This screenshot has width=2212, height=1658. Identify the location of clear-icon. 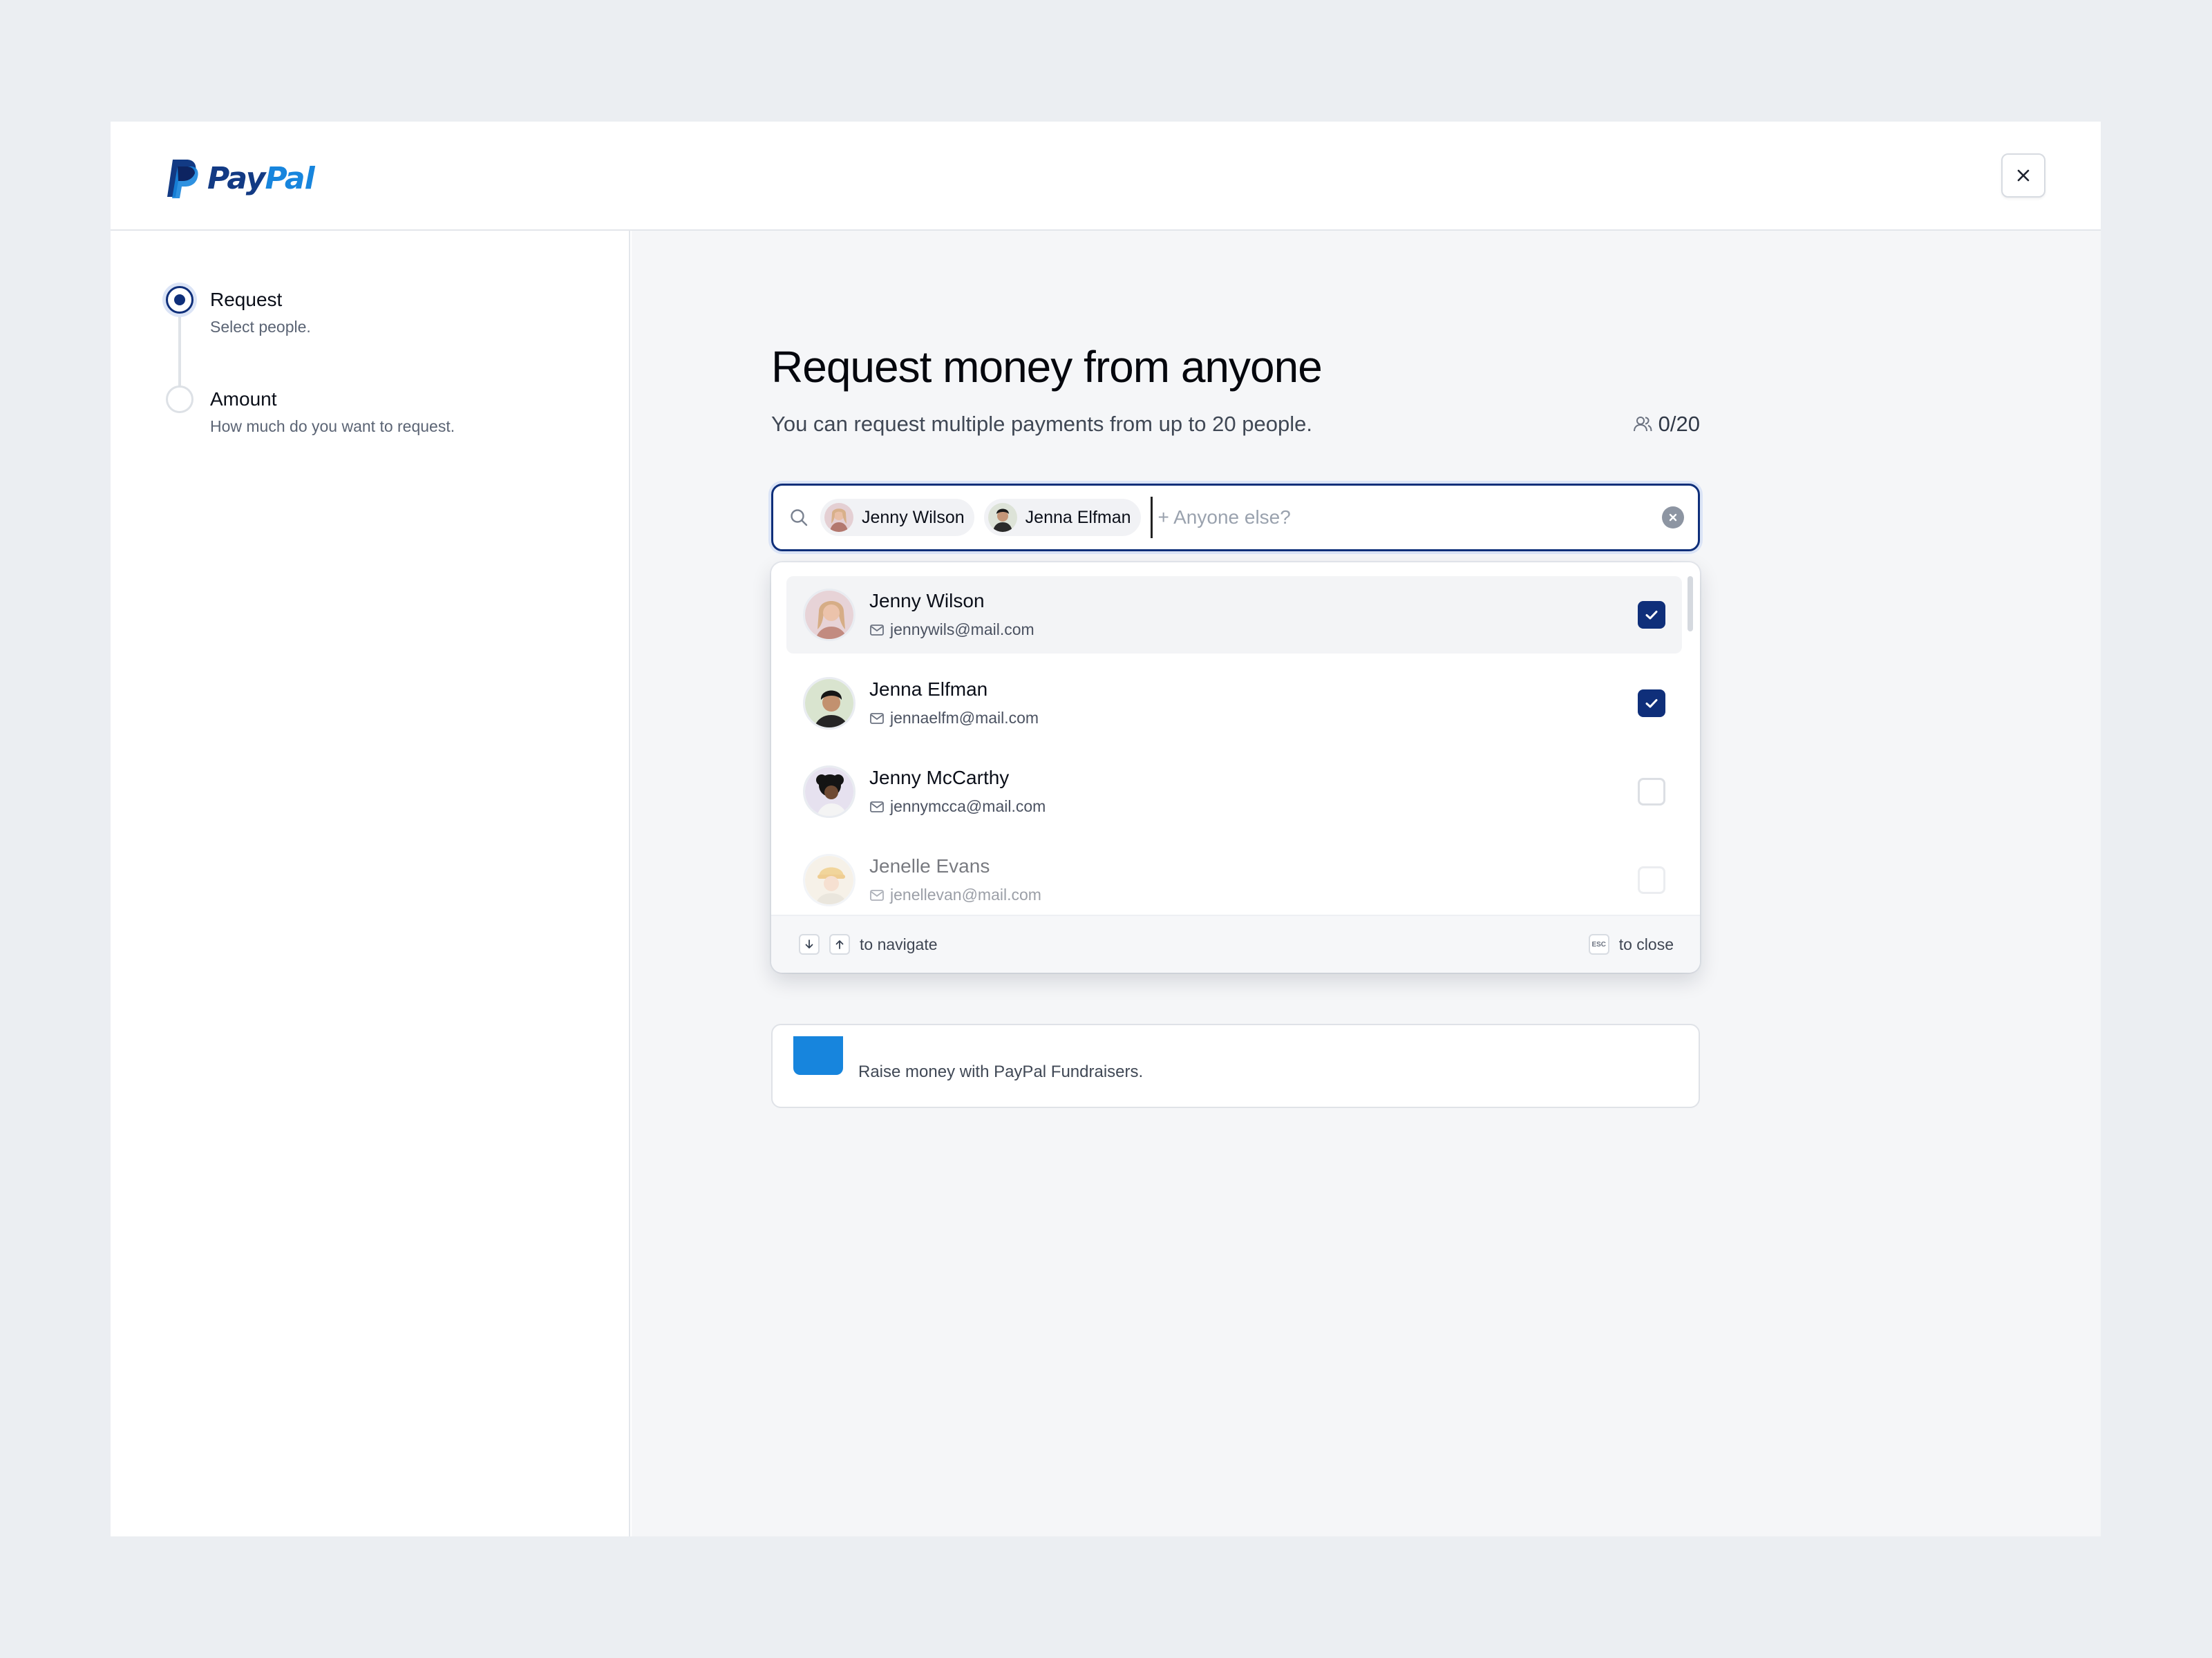
(1673, 517).